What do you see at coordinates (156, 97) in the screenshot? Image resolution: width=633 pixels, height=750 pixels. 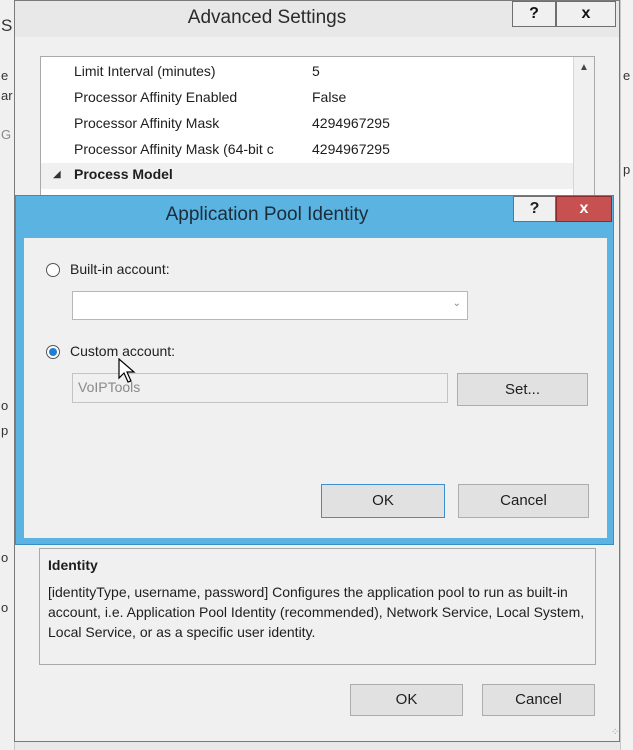 I see `property-name: Processor Affinity Enabled` at bounding box center [156, 97].